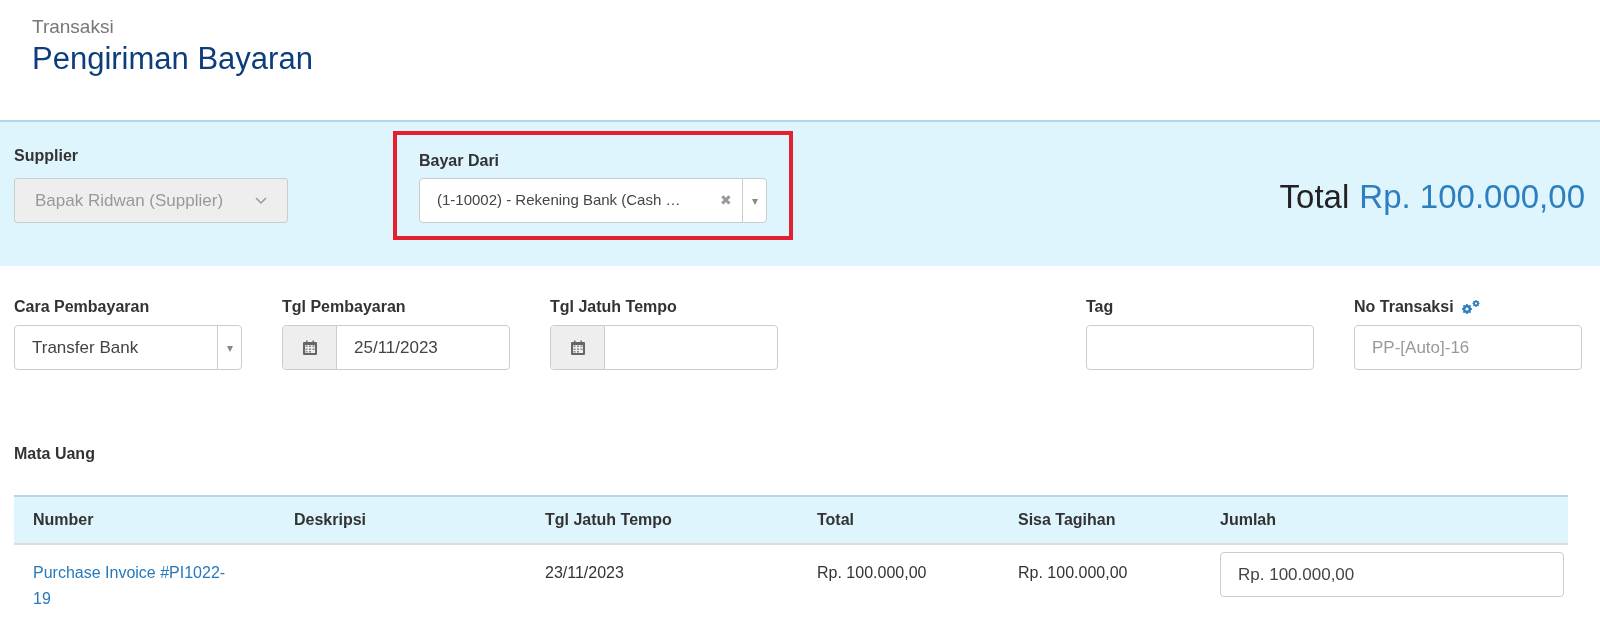 The image size is (1600, 628). What do you see at coordinates (344, 307) in the screenshot?
I see `field-label: Tgl Pembayaran` at bounding box center [344, 307].